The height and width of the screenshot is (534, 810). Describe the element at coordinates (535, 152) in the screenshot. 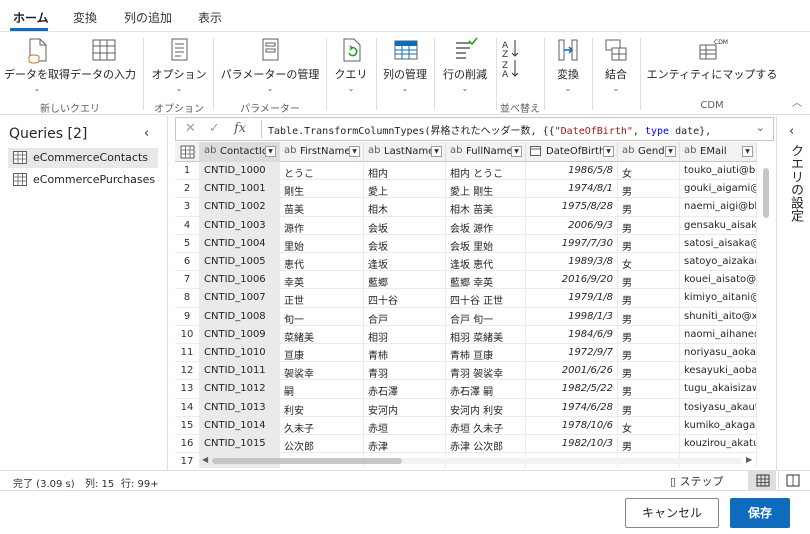

I see `date-type-icon` at that location.